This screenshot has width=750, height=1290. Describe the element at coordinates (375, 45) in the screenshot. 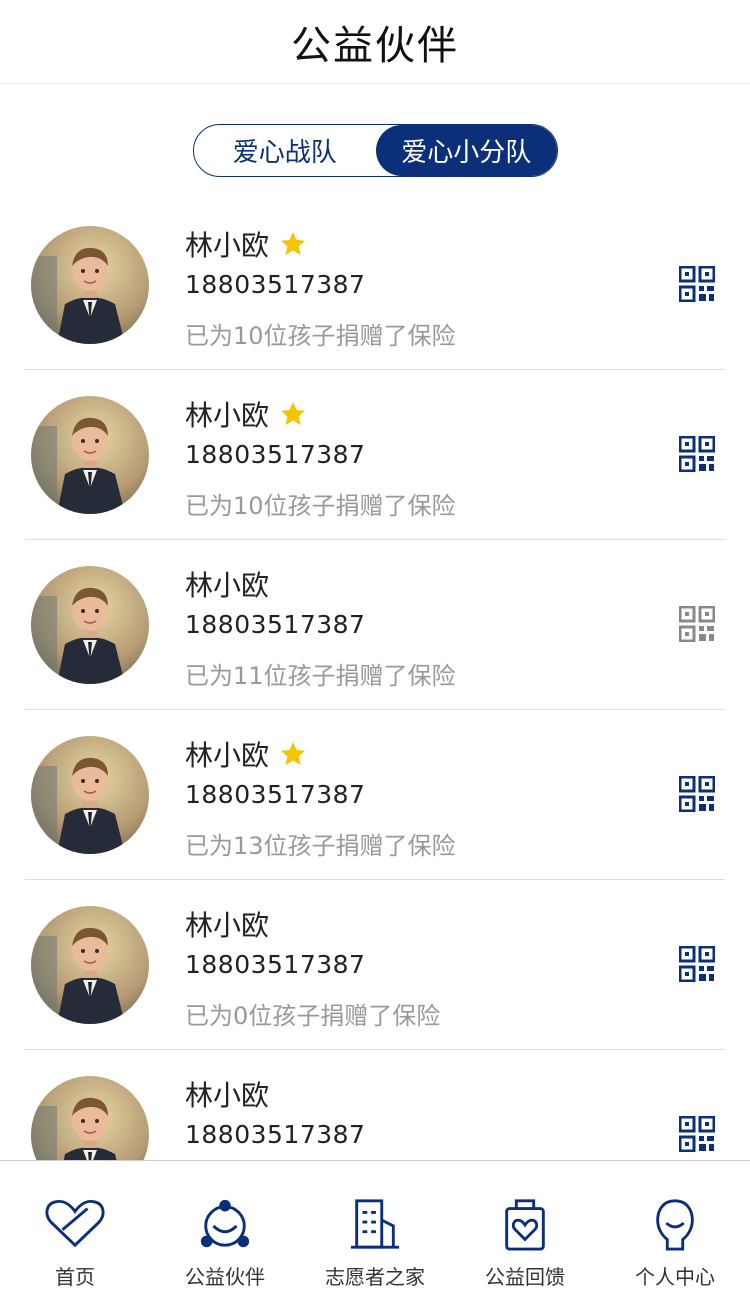

I see `page-title: 公益伙伴` at that location.